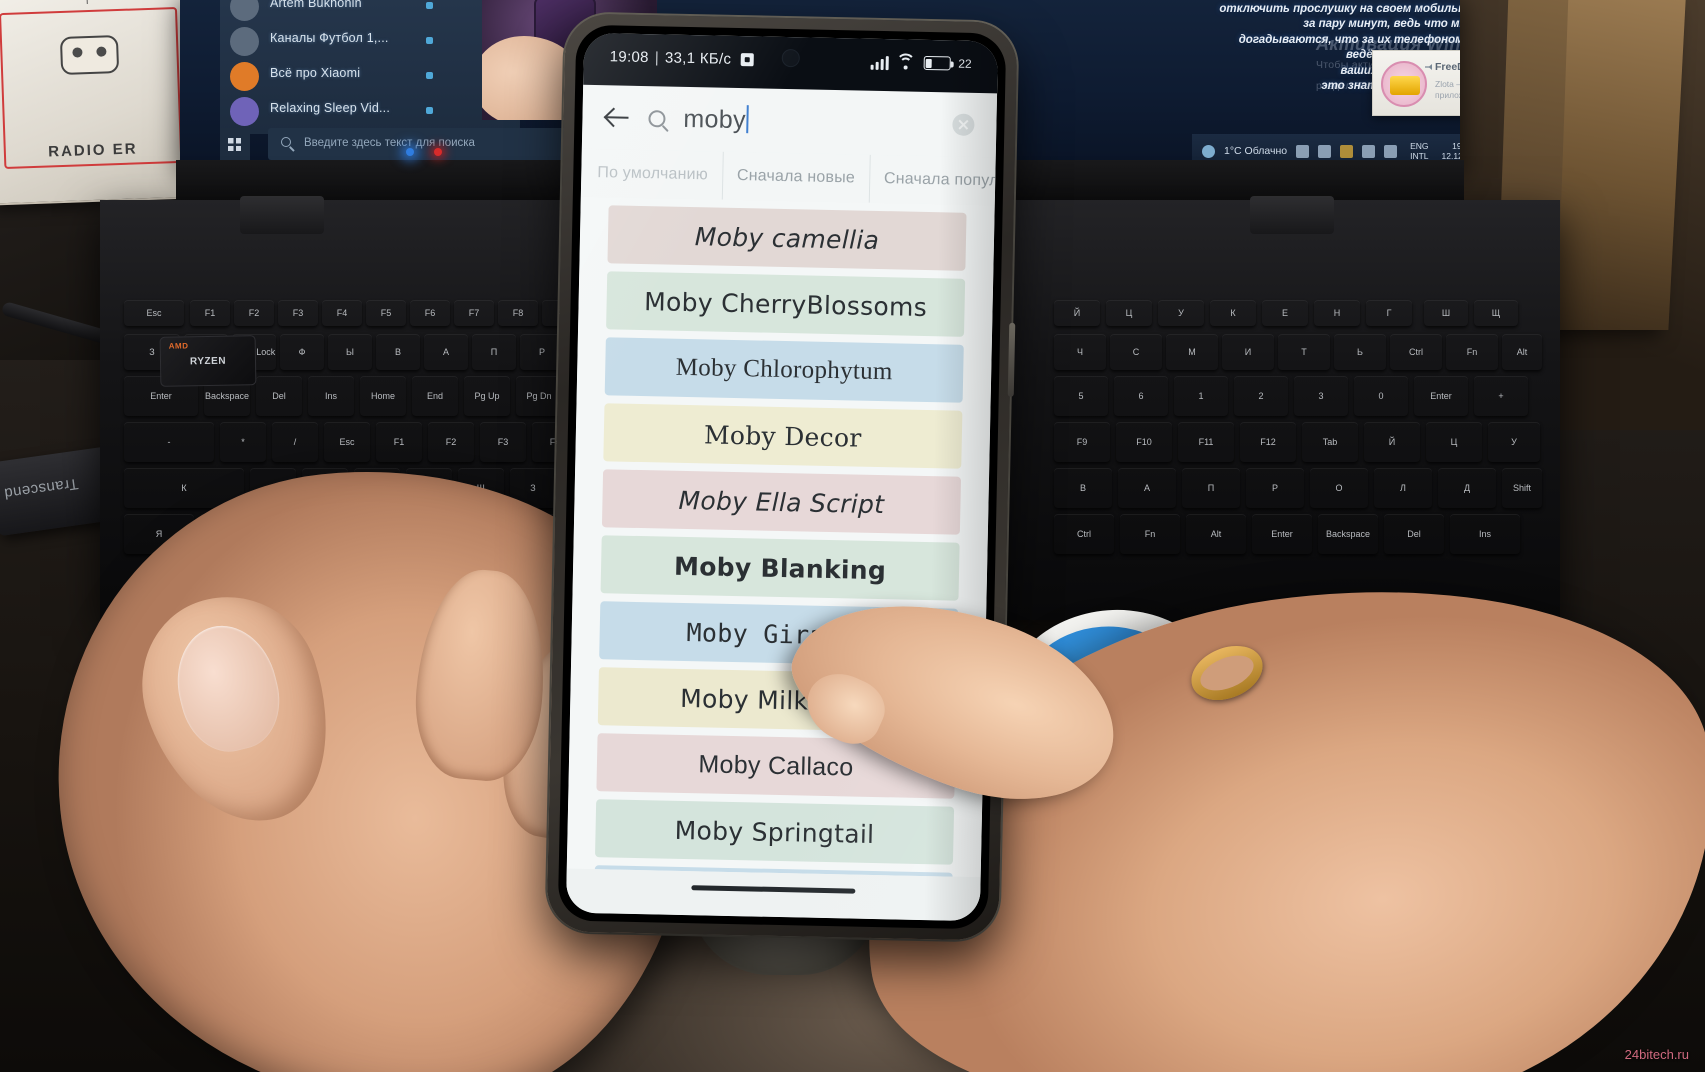 The height and width of the screenshot is (1072, 1705). I want to click on keyboard-key: +, so click(1501, 396).